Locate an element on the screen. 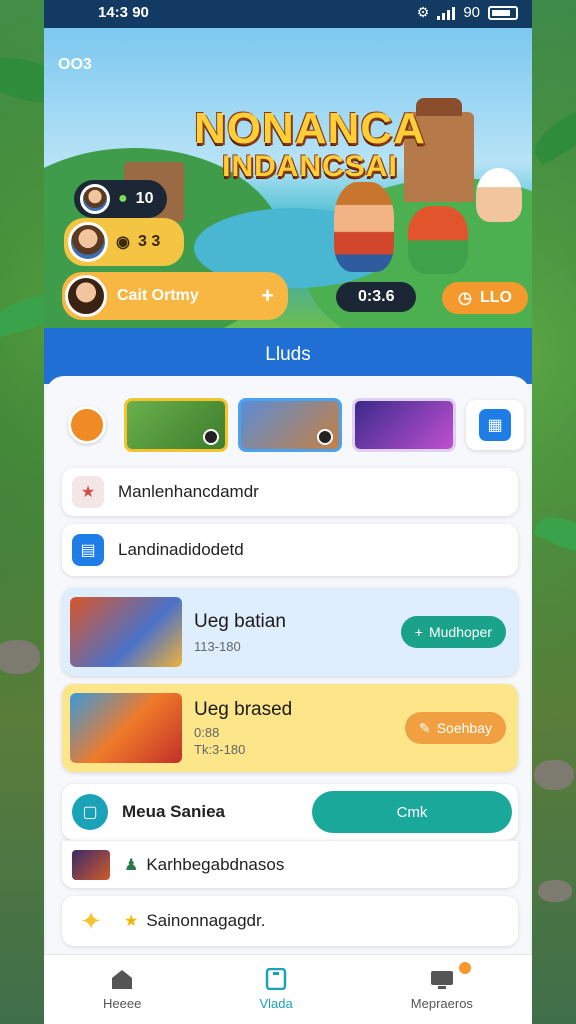 Image resolution: width=576 pixels, height=1024 pixels. category-hex-icon is located at coordinates (87, 425).